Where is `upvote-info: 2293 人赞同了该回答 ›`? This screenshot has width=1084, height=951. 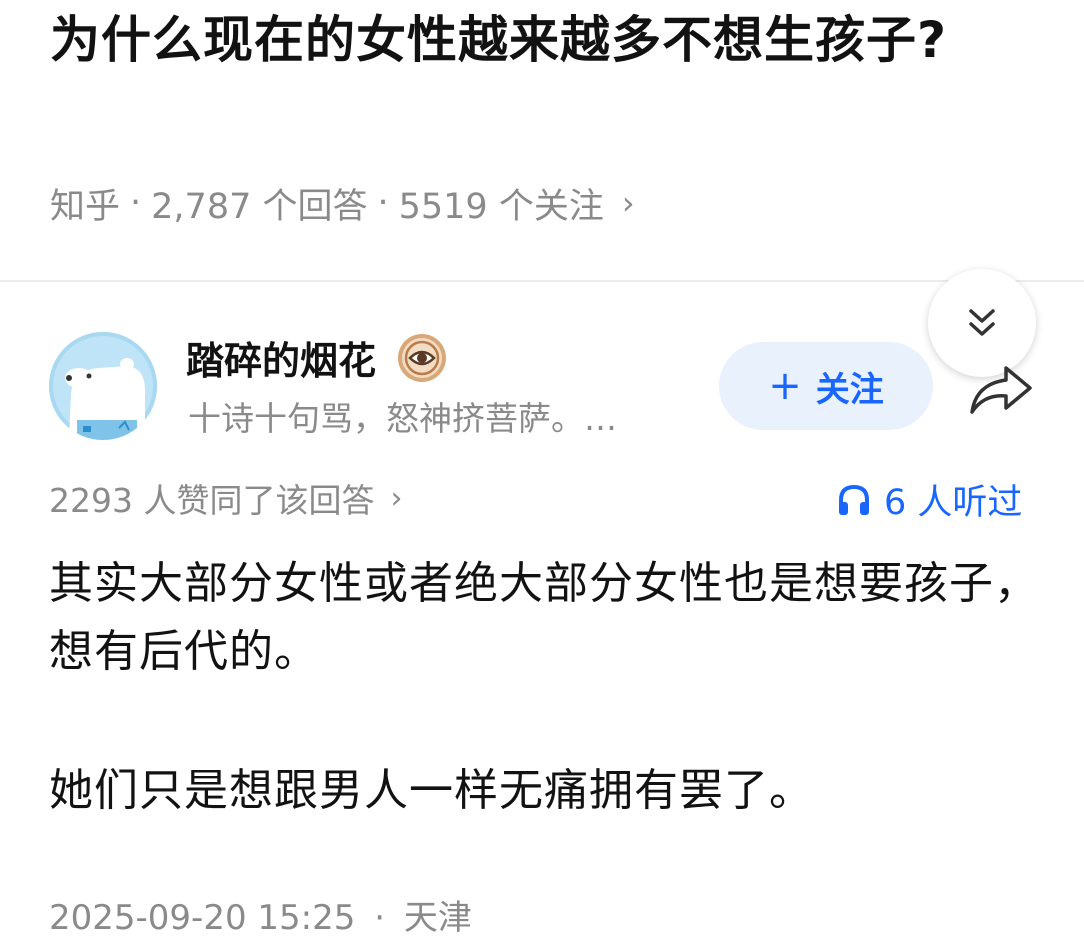
upvote-info: 2293 人赞同了该回答 › is located at coordinates (225, 498).